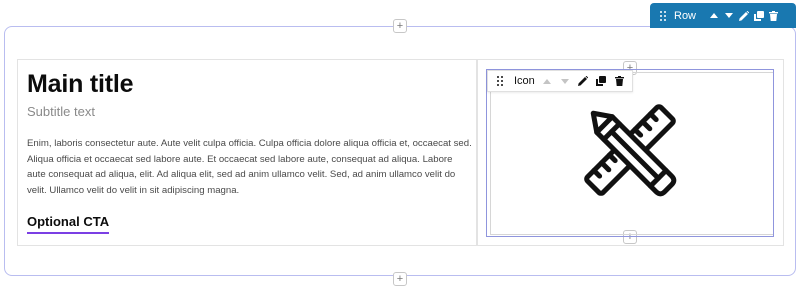 The image size is (800, 290). Describe the element at coordinates (685, 15) in the screenshot. I see `row-label: Row` at that location.